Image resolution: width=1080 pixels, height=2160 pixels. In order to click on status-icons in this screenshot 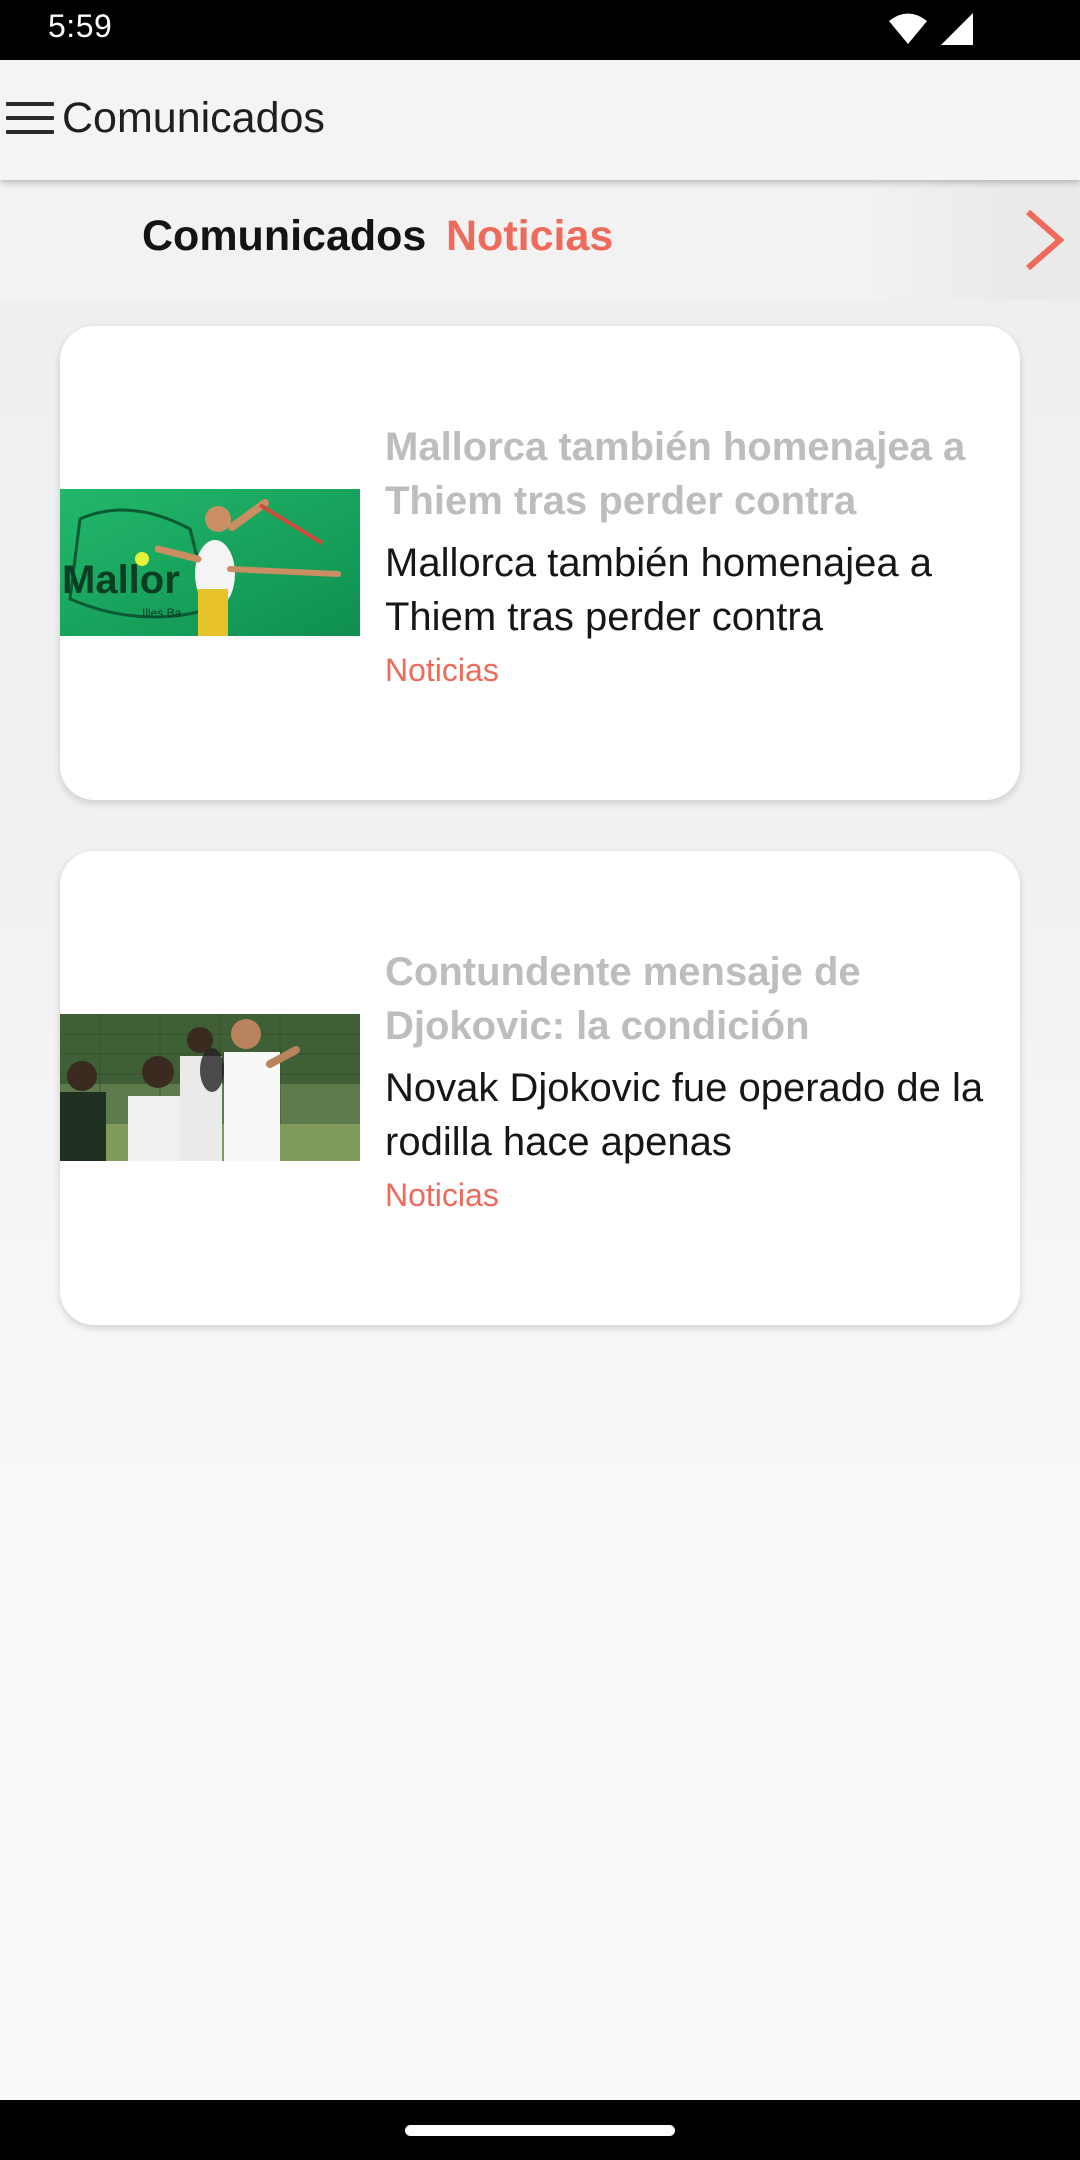, I will do `click(931, 29)`.